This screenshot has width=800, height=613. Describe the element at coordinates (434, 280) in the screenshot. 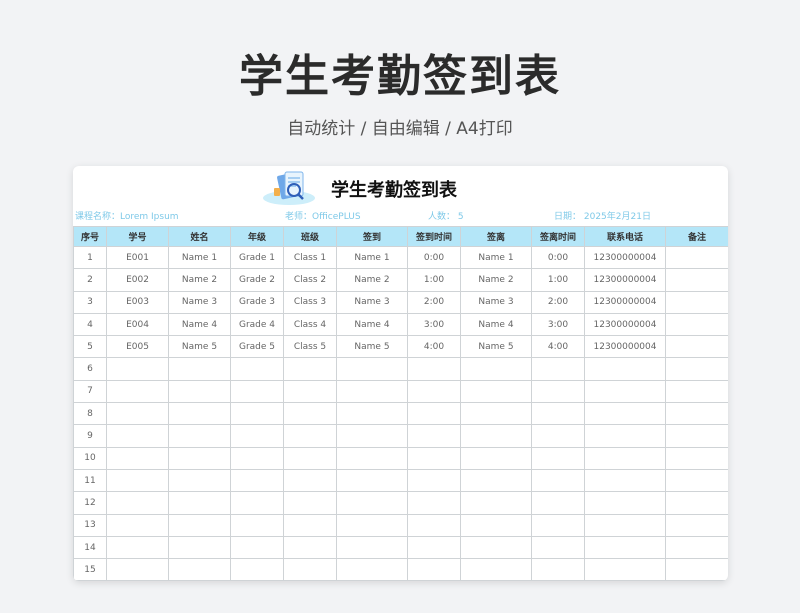

I see `table-cell: 1:00` at that location.